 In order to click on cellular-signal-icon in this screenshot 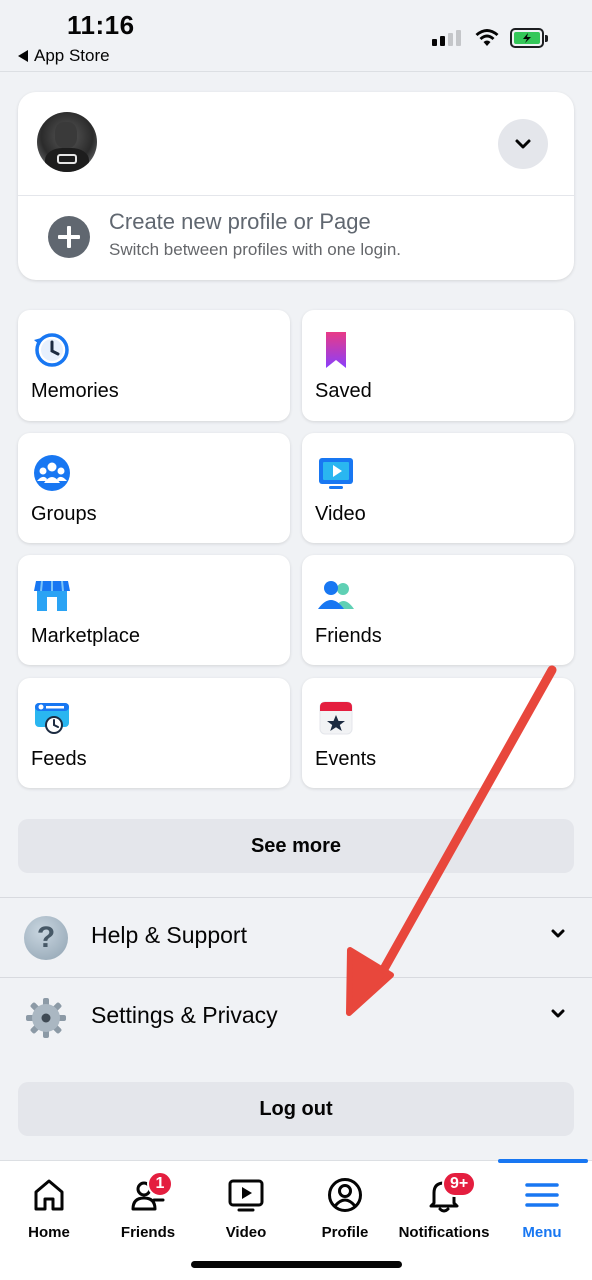, I will do `click(446, 38)`.